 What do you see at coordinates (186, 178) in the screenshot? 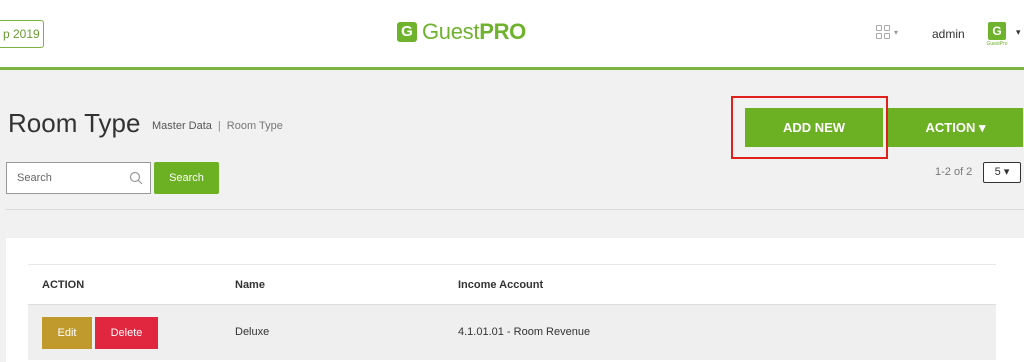
I see `search-button: Search` at bounding box center [186, 178].